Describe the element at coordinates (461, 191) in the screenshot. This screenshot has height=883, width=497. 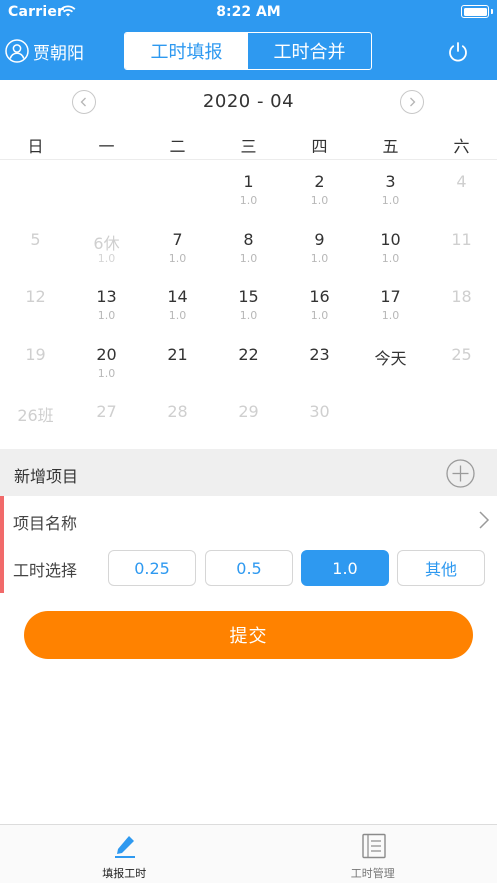
I see `calendar-day-cell: 4` at that location.